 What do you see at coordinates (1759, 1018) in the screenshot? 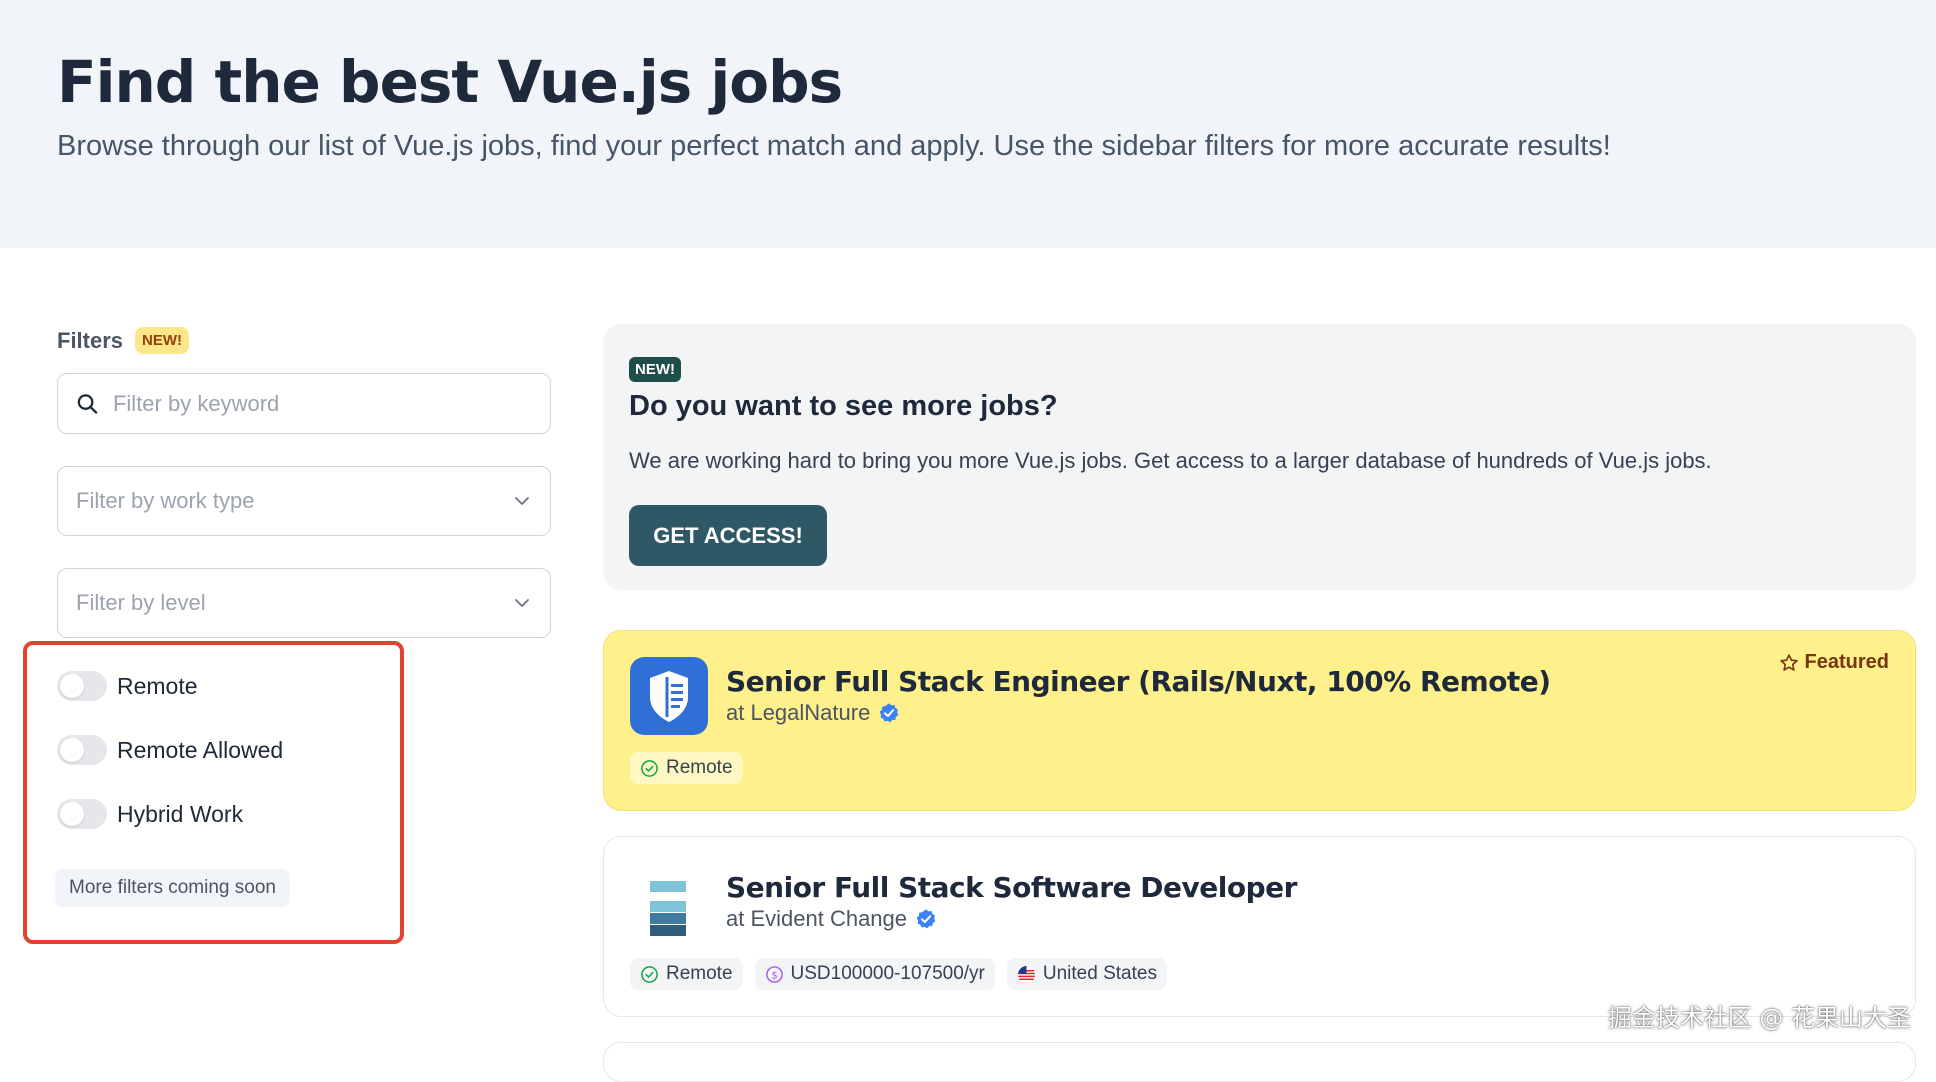
I see `watermark: 掘金技术社区 @ 花果山大圣` at bounding box center [1759, 1018].